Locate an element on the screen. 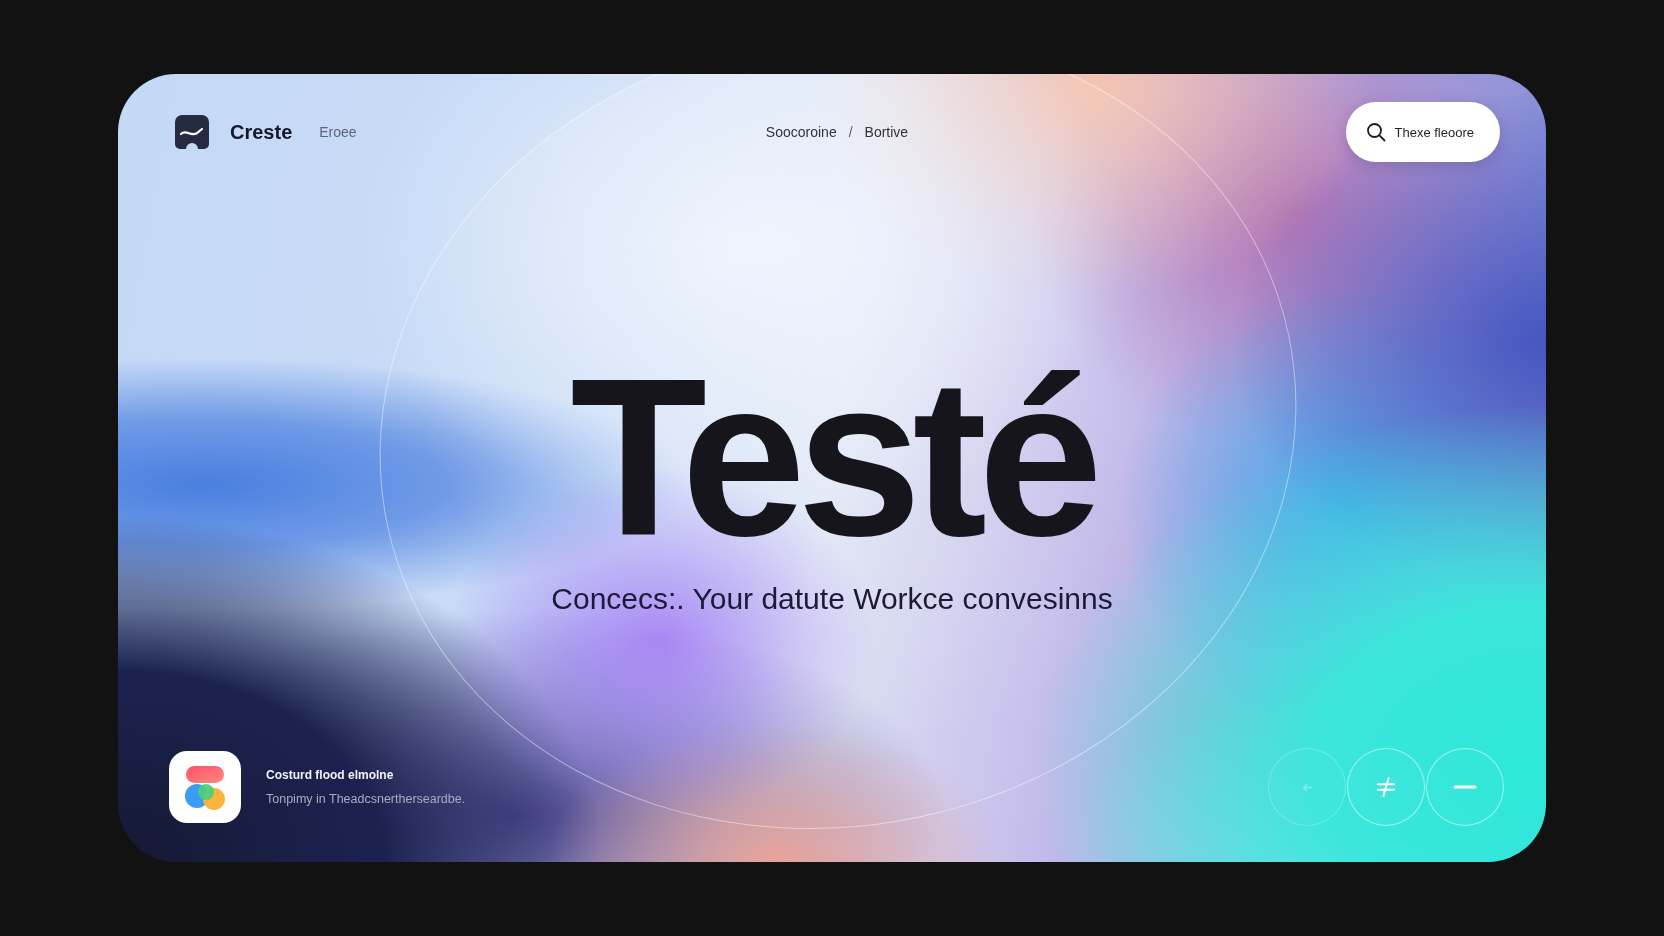  app-title: Costurd flood elmolne is located at coordinates (330, 775).